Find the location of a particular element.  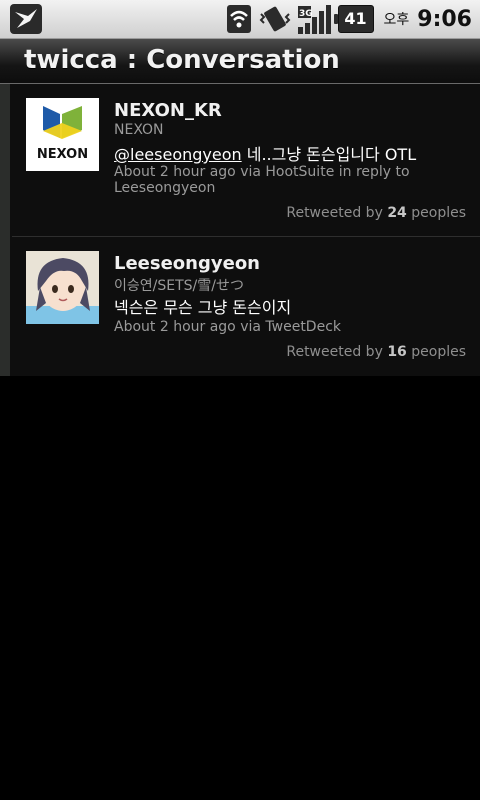

battery-icon: 41 is located at coordinates (353, 19).